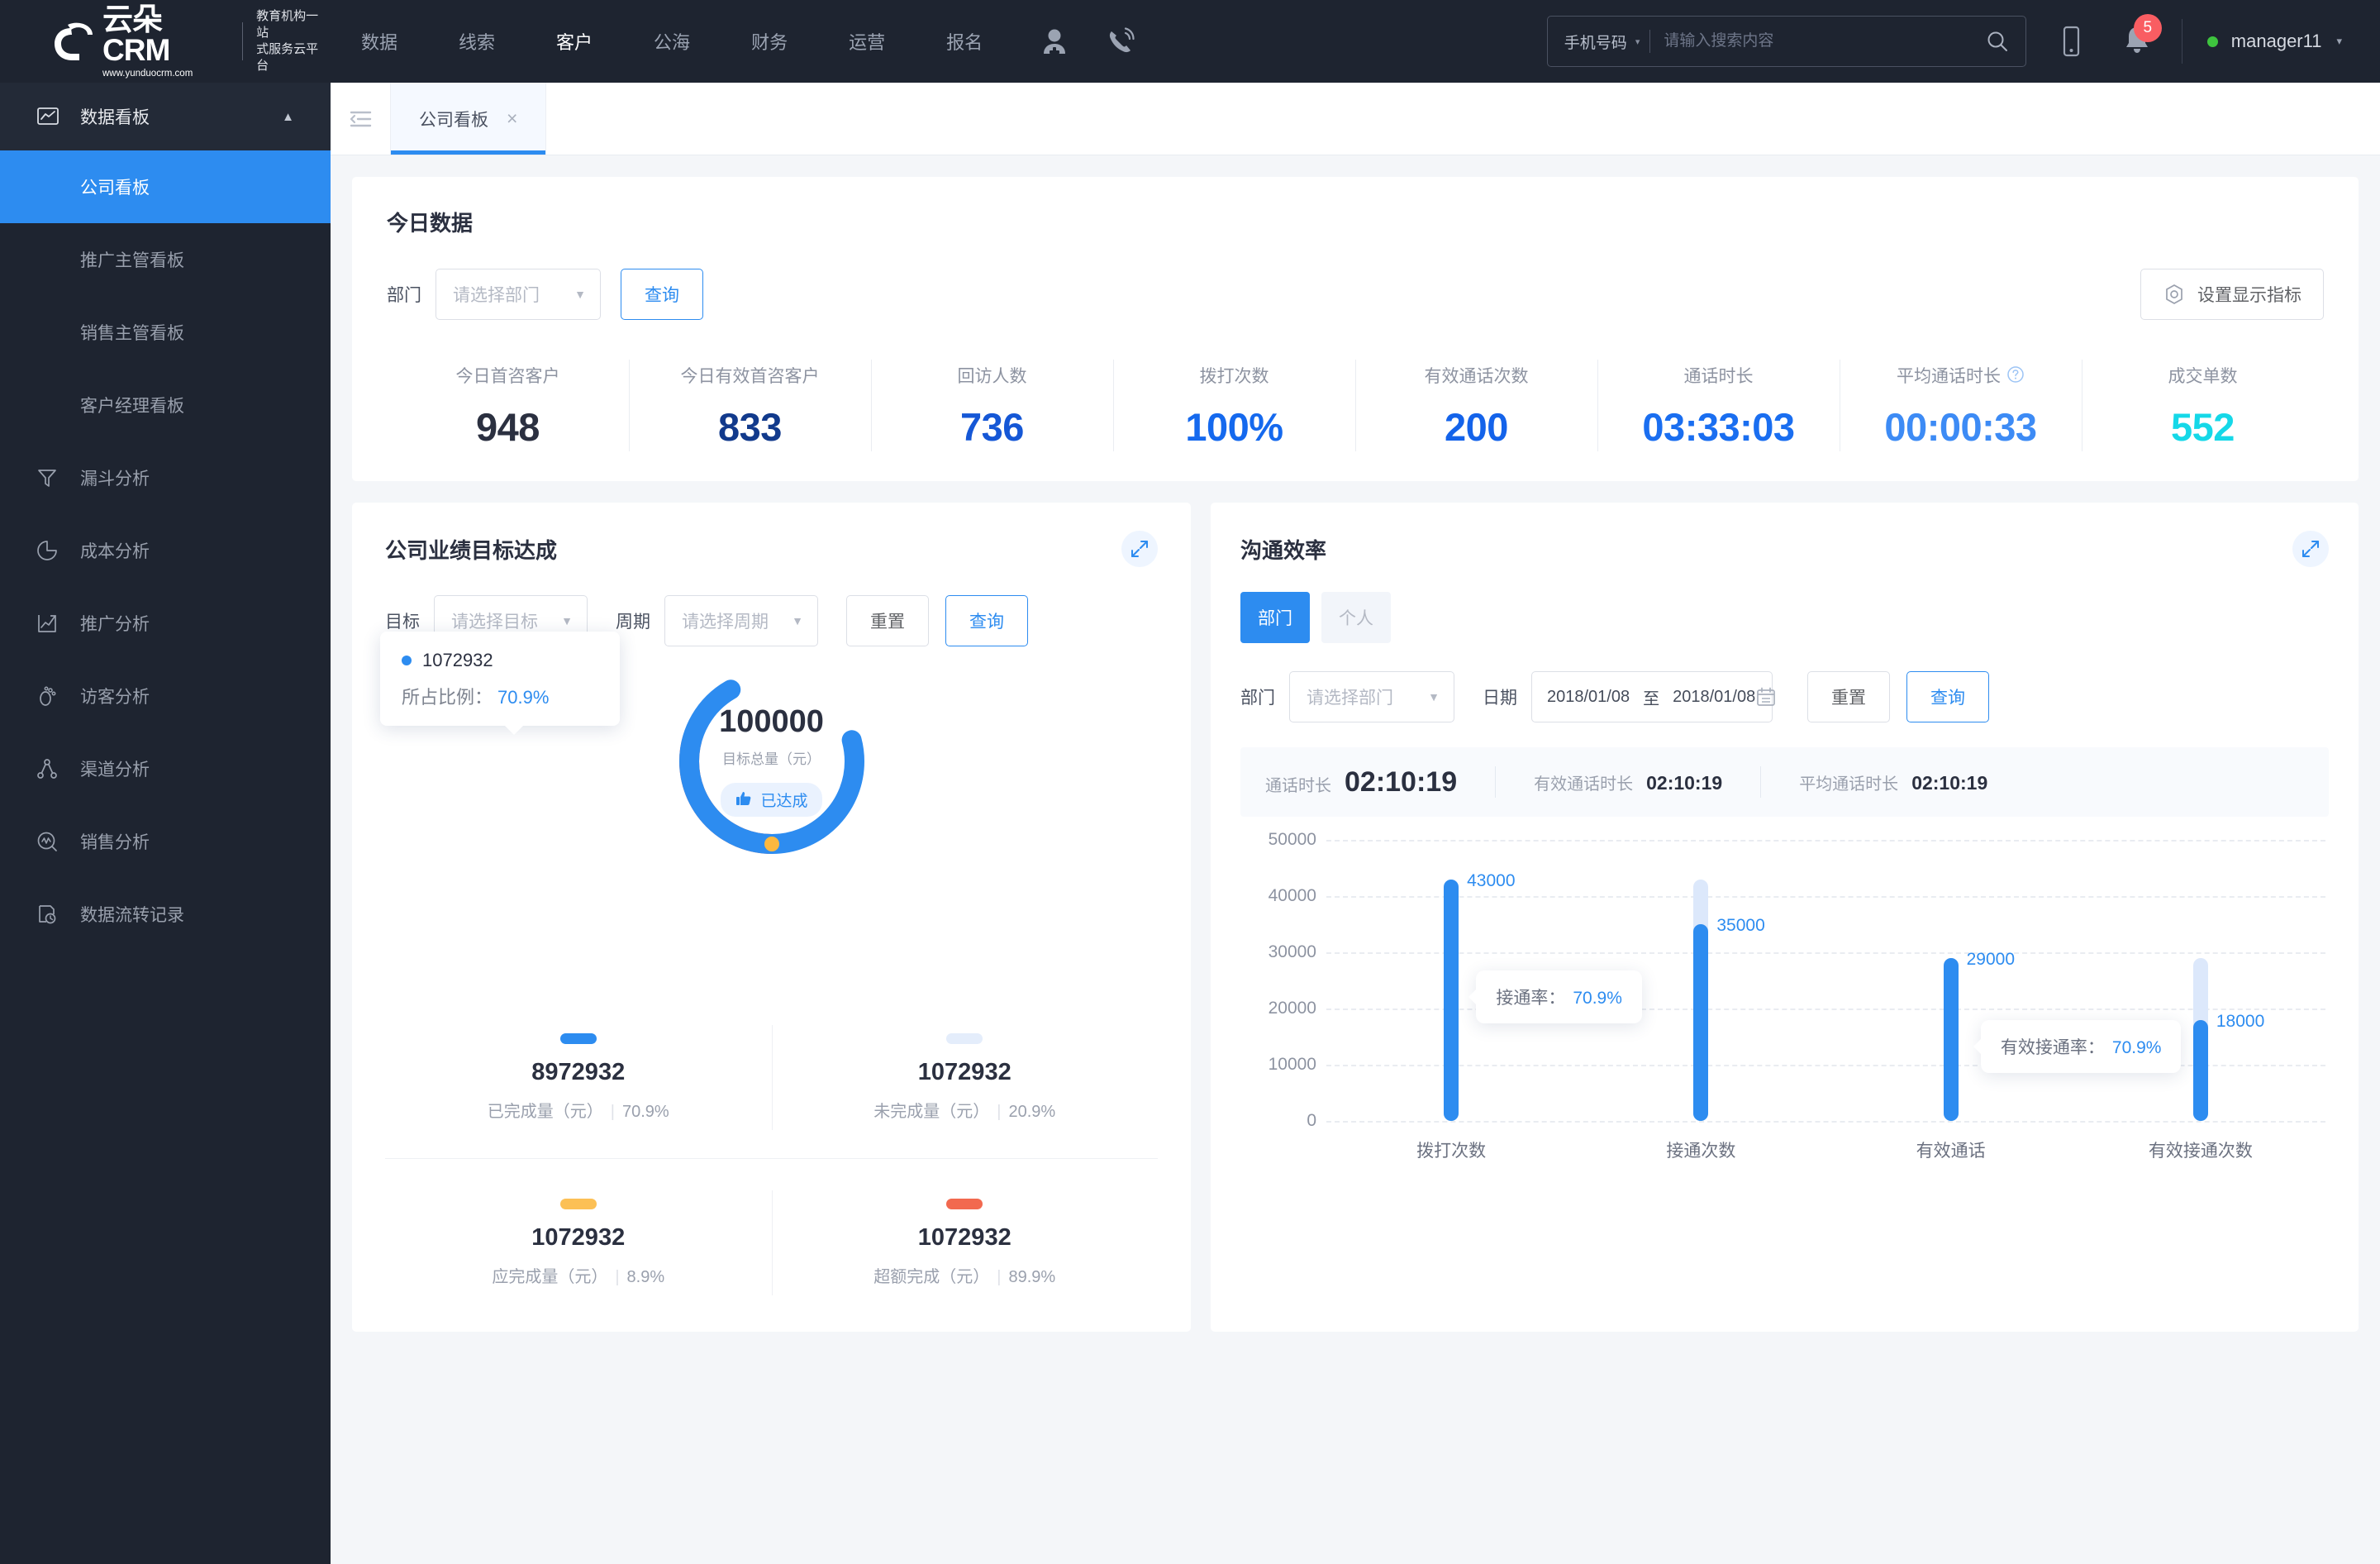 The height and width of the screenshot is (1564, 2380). Describe the element at coordinates (1356, 618) in the screenshot. I see `segment-individual: 个人` at that location.